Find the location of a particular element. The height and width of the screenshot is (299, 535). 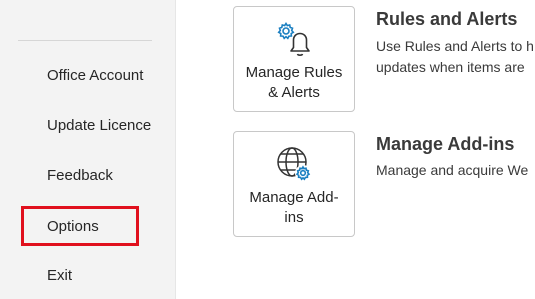

manage-add-ins-button: Manage Add- ins is located at coordinates (294, 184).